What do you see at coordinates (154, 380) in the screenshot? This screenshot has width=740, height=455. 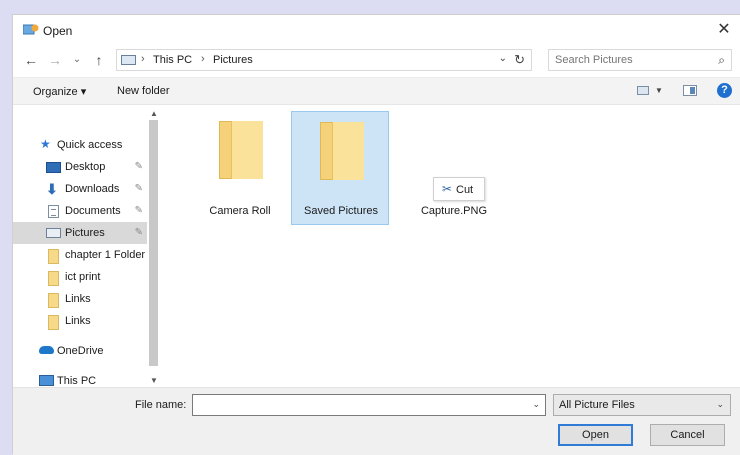 I see `scroll-down-icon: ▼` at bounding box center [154, 380].